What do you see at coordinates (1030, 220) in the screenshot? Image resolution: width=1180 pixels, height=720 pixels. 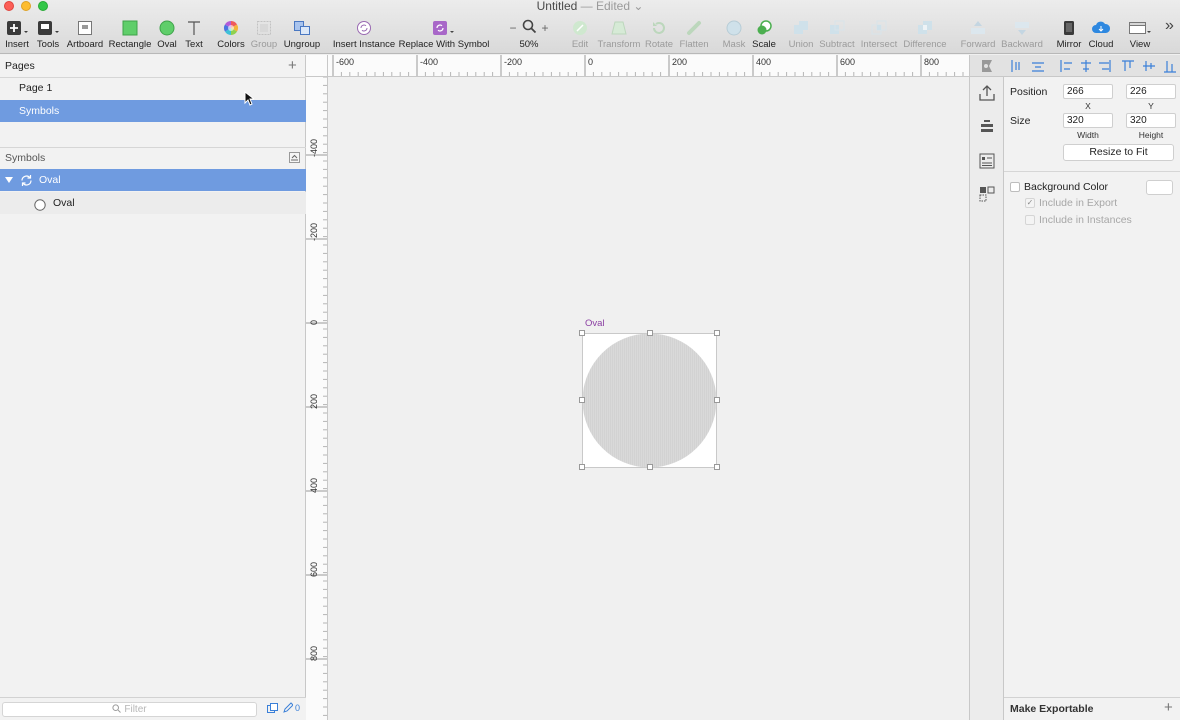 I see `include-in-instances-checkbox` at bounding box center [1030, 220].